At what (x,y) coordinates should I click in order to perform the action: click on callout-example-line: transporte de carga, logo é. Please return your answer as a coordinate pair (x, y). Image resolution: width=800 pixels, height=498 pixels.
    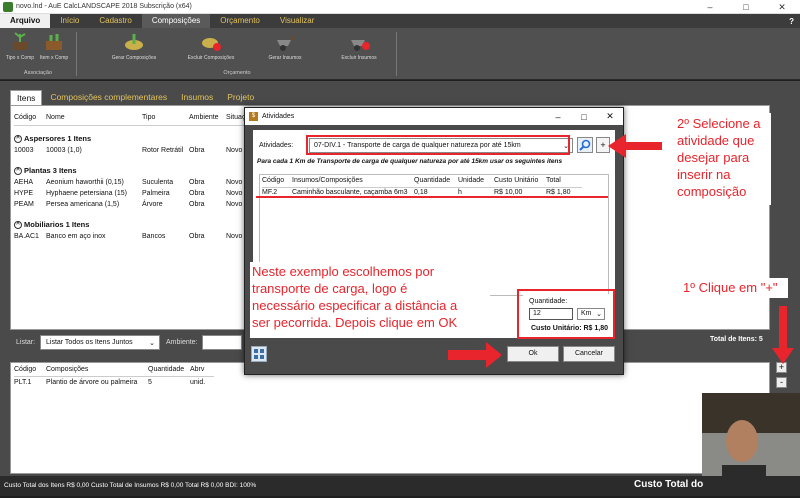
    Looking at the image, I should click on (330, 288).